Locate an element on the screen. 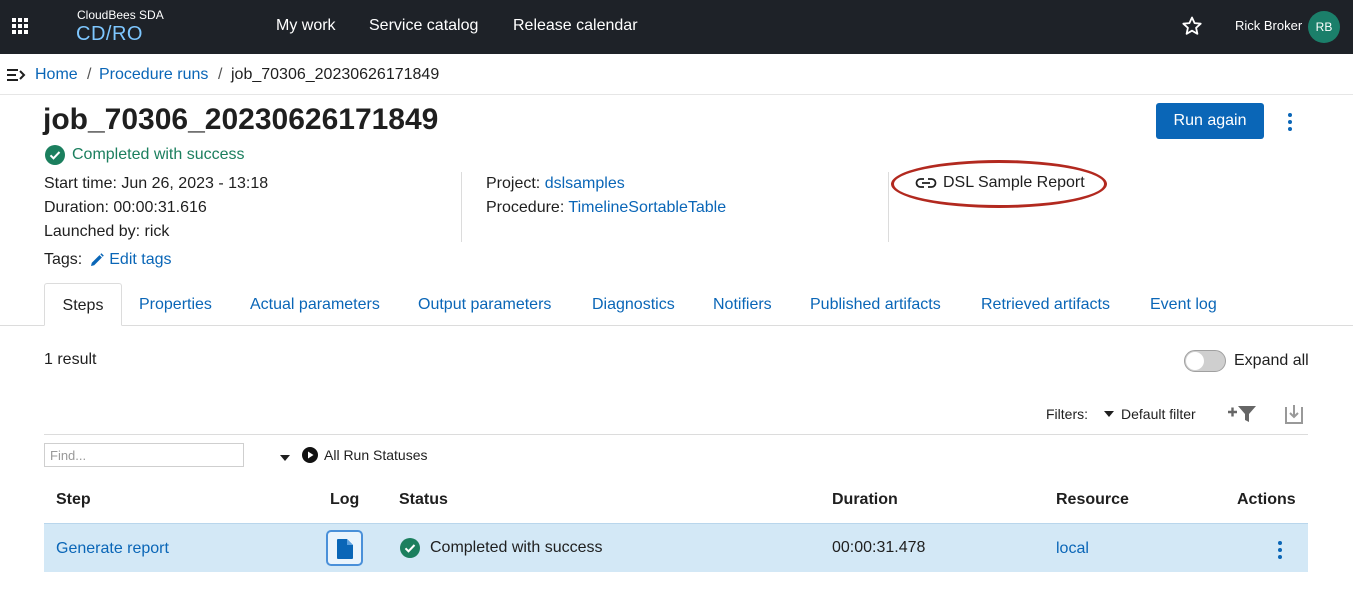 The image size is (1353, 602). duration: Duration: 00:00:31.616 is located at coordinates (125, 208).